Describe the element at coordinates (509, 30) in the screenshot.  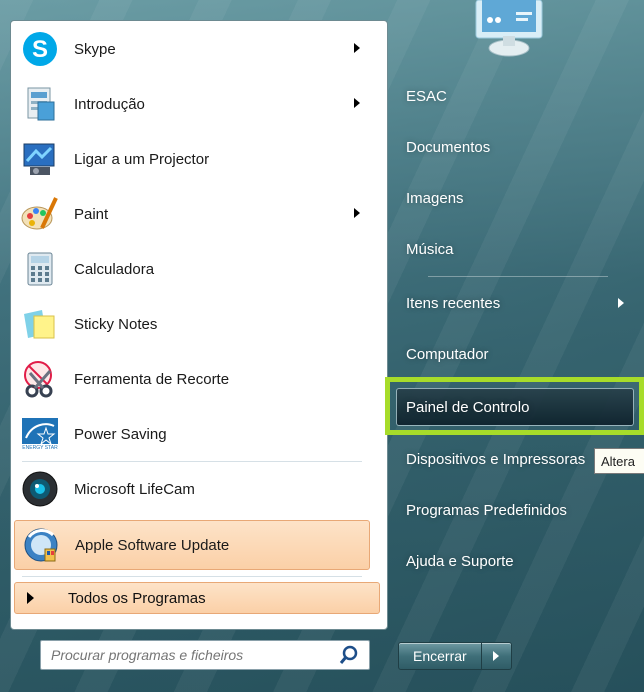
I see `user-picture-icon` at that location.